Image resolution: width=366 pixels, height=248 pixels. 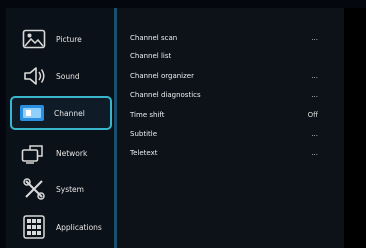 I want to click on tools-icon, so click(x=34, y=189).